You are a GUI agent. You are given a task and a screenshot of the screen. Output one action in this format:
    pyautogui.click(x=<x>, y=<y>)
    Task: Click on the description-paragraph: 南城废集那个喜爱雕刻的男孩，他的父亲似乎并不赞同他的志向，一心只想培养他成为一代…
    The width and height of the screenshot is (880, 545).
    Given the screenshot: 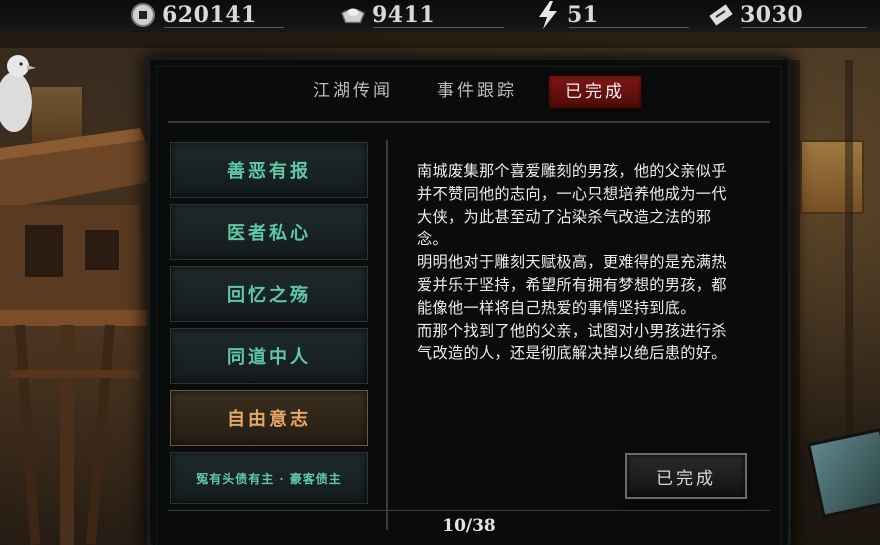 What is the action you would take?
    pyautogui.click(x=572, y=205)
    